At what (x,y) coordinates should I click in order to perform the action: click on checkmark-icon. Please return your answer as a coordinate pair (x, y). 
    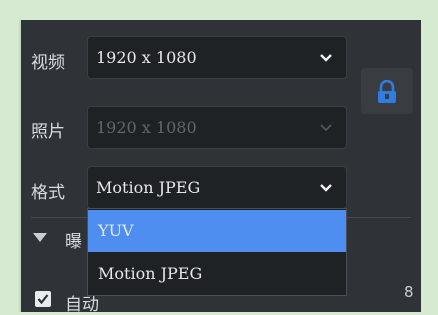
    Looking at the image, I should click on (43, 299).